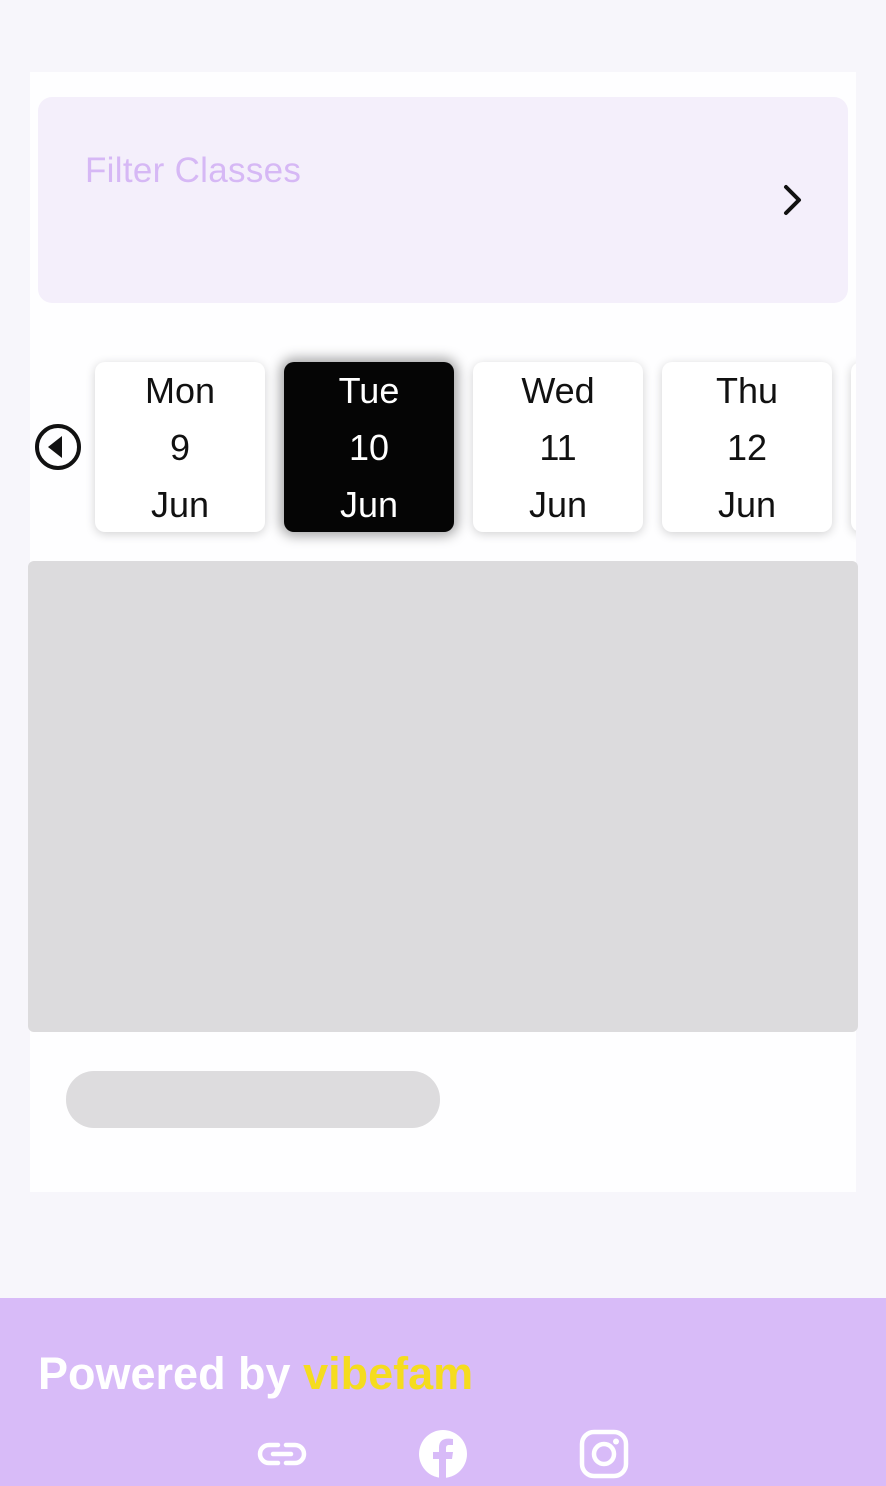 This screenshot has height=1486, width=886. What do you see at coordinates (558, 390) in the screenshot?
I see `day-weekday: Wed` at bounding box center [558, 390].